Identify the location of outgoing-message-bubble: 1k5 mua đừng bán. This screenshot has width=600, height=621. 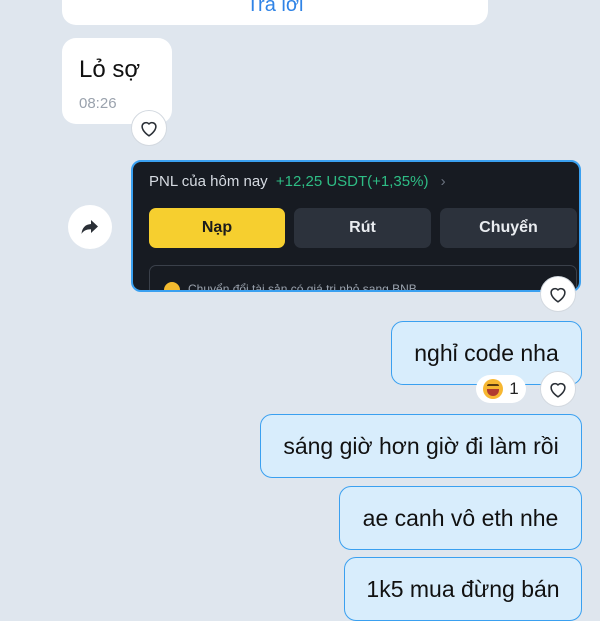
(463, 589).